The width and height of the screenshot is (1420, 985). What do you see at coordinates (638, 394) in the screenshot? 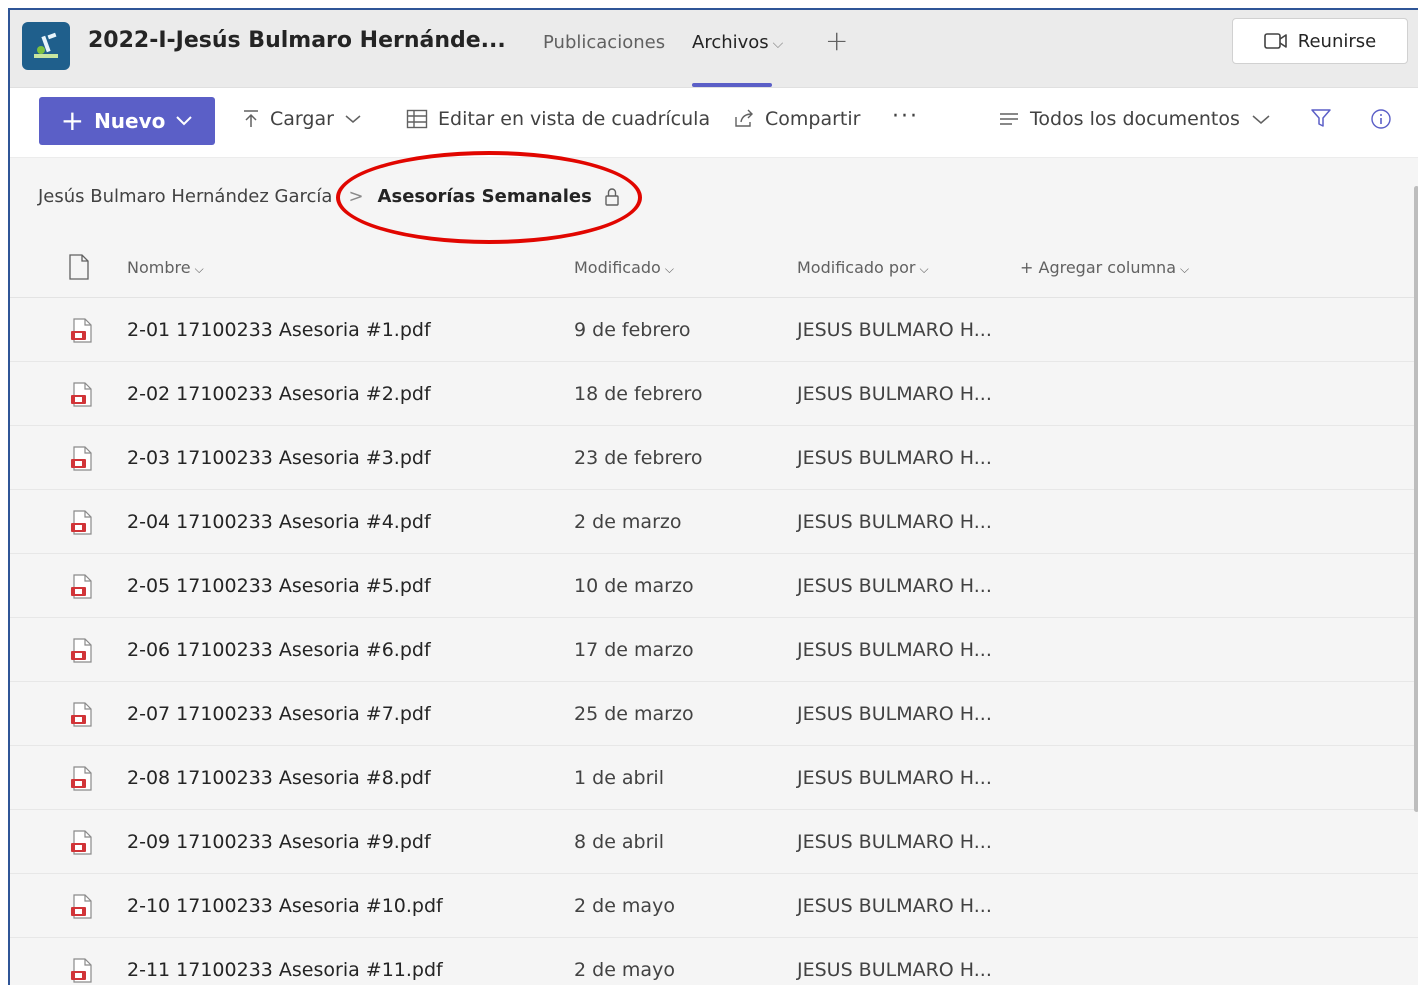
I see `file-modified: 18 de febrero` at bounding box center [638, 394].